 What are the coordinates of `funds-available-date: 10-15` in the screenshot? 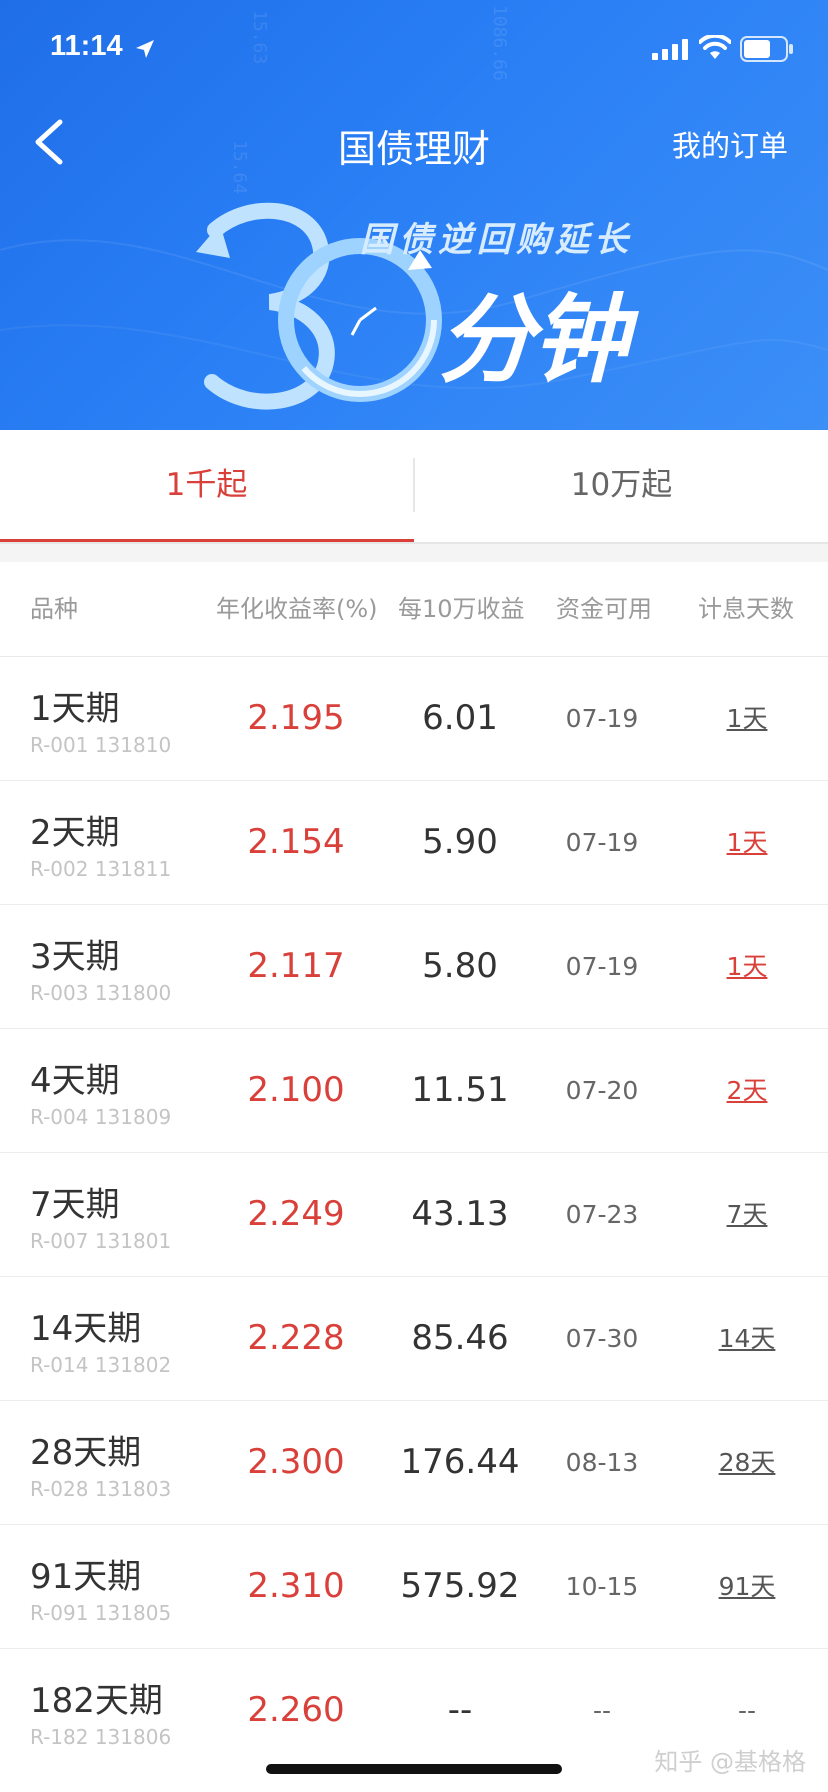 It's located at (602, 1586).